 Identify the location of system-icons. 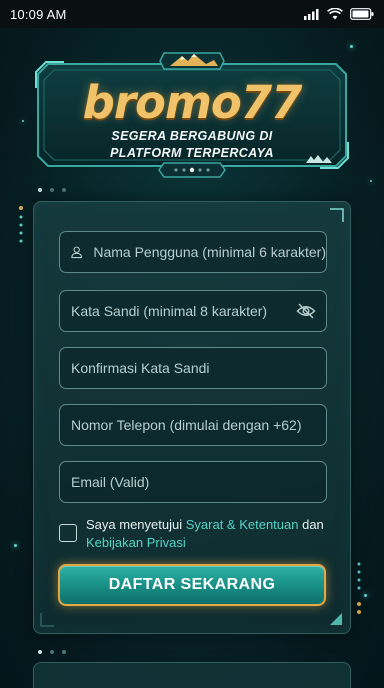
(339, 14).